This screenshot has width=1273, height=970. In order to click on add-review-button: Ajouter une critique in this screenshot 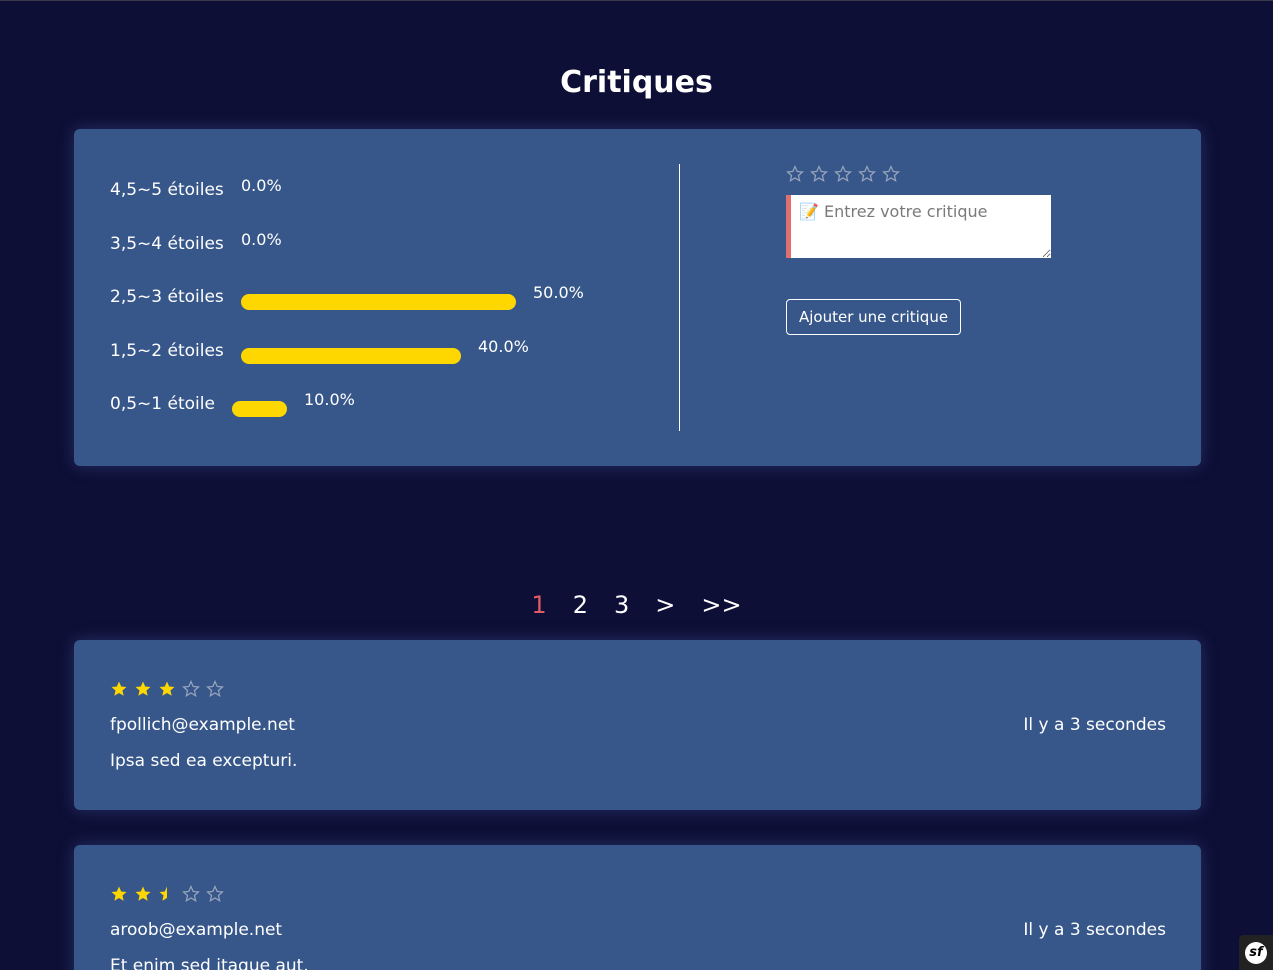, I will do `click(874, 317)`.